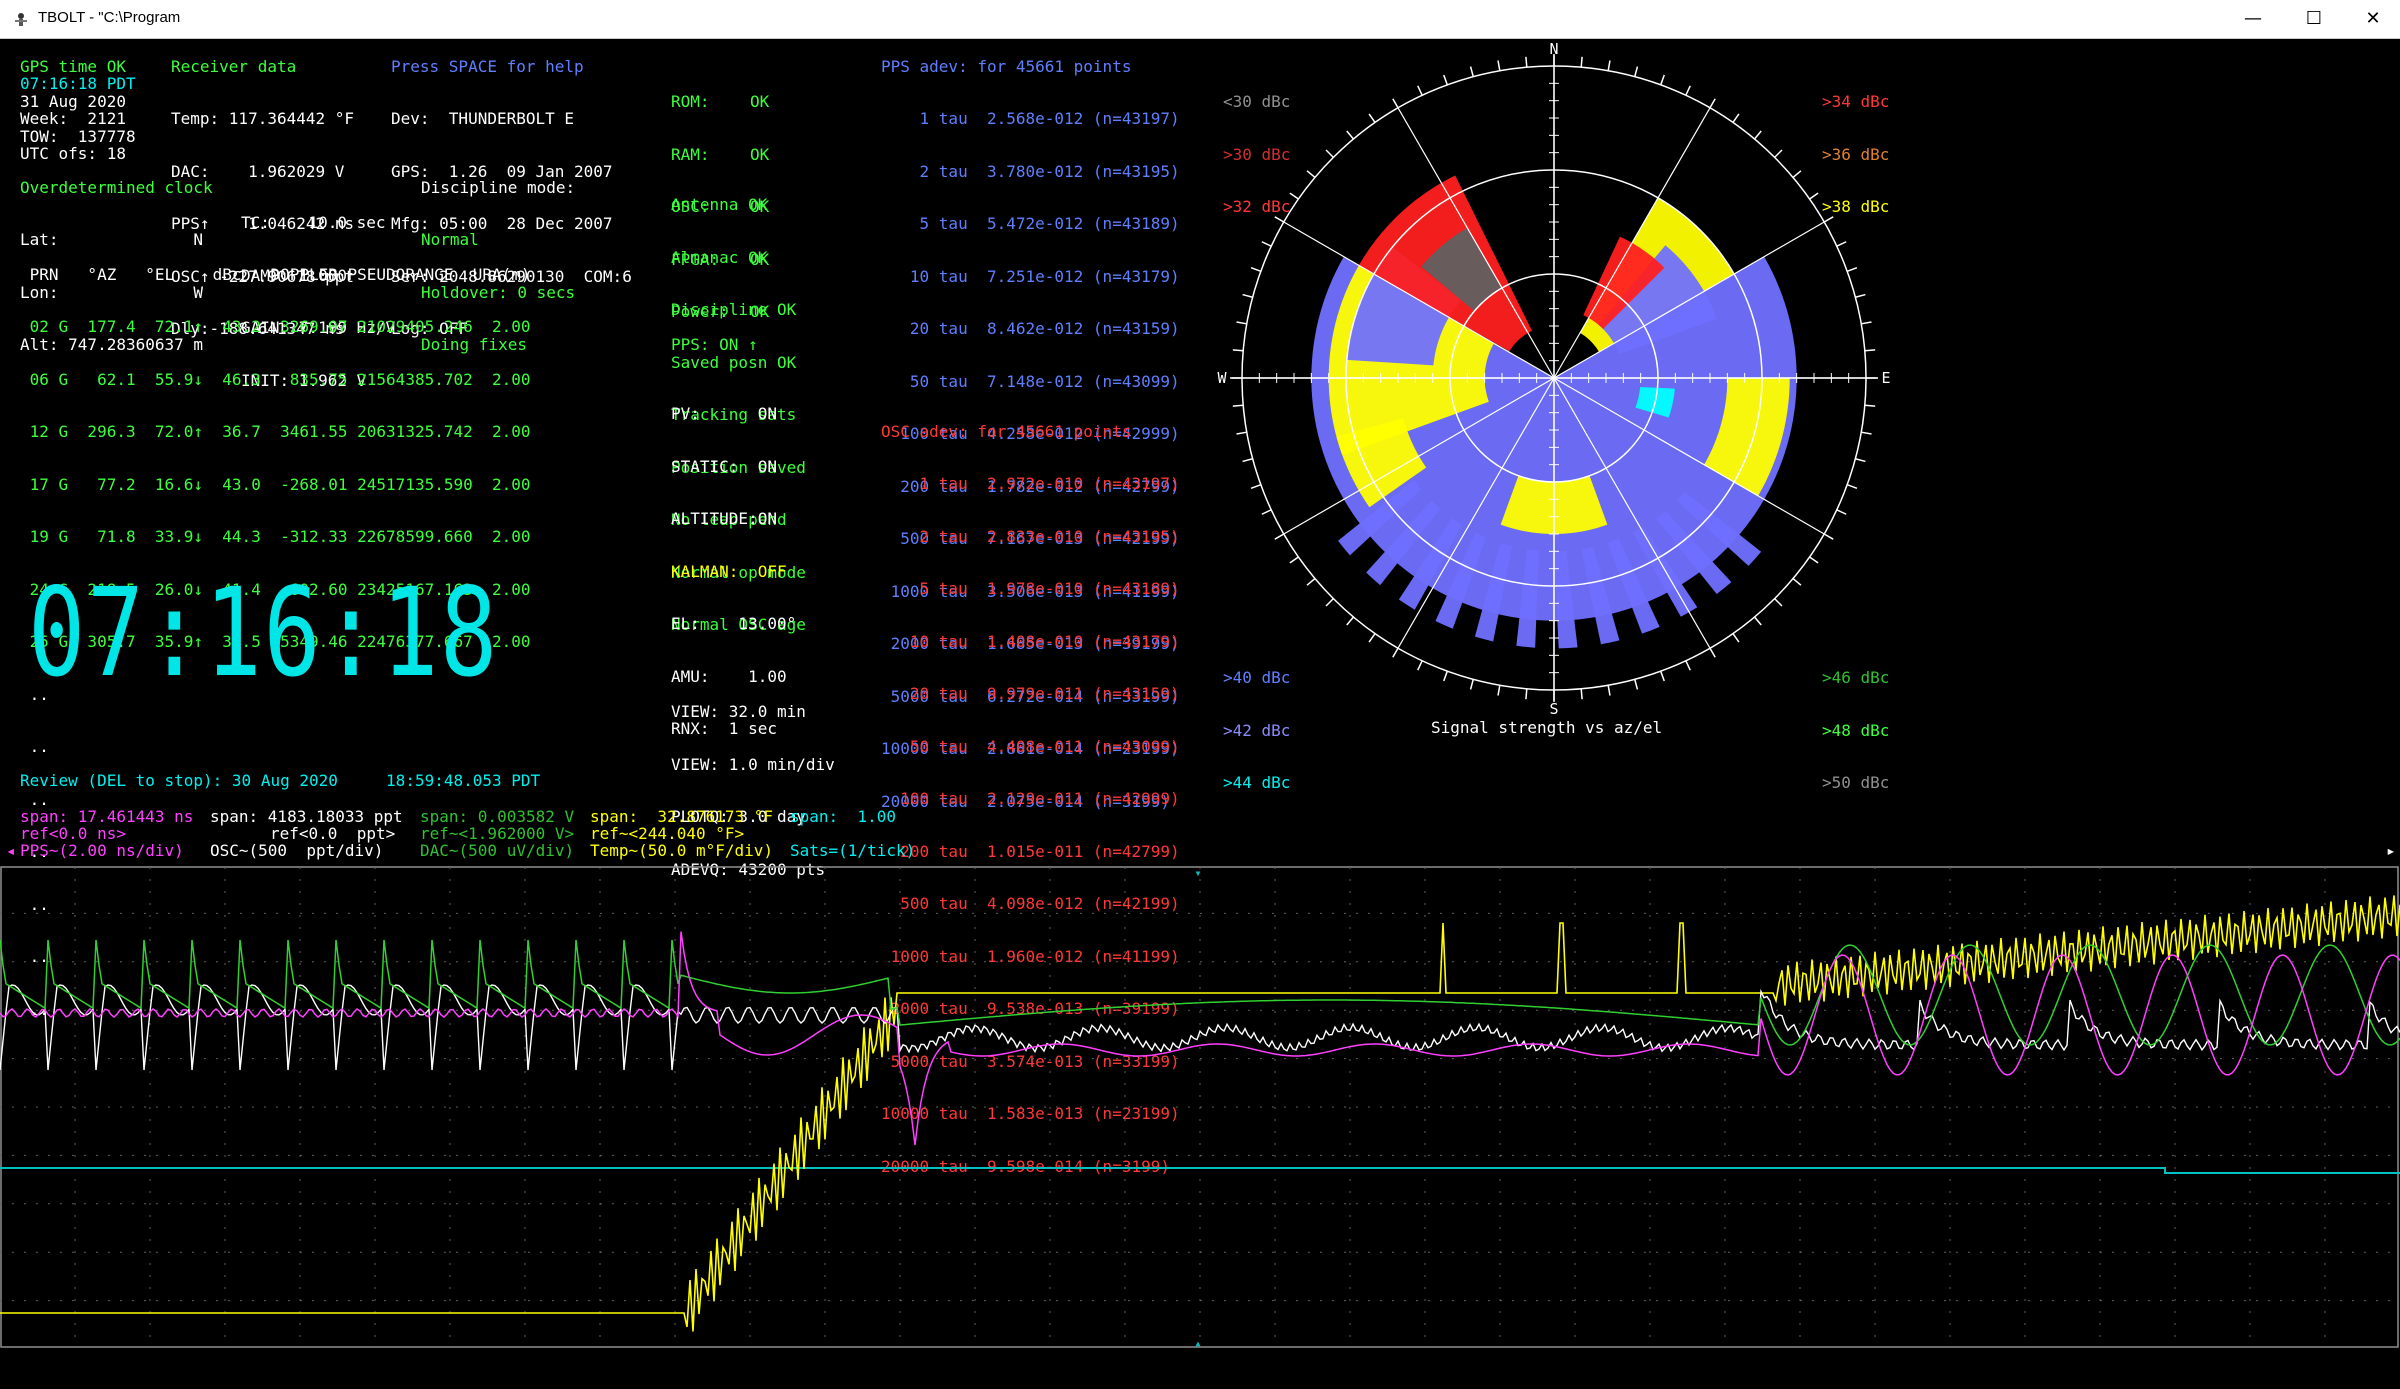  I want to click on span-dac: span: 0.003582 V, so click(497, 816).